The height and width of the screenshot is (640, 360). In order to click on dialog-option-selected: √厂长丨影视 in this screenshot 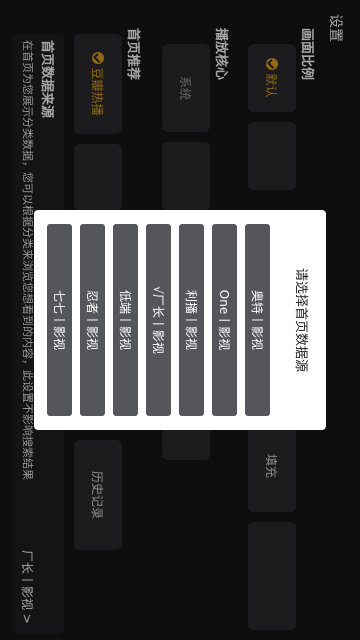, I will do `click(158, 320)`.